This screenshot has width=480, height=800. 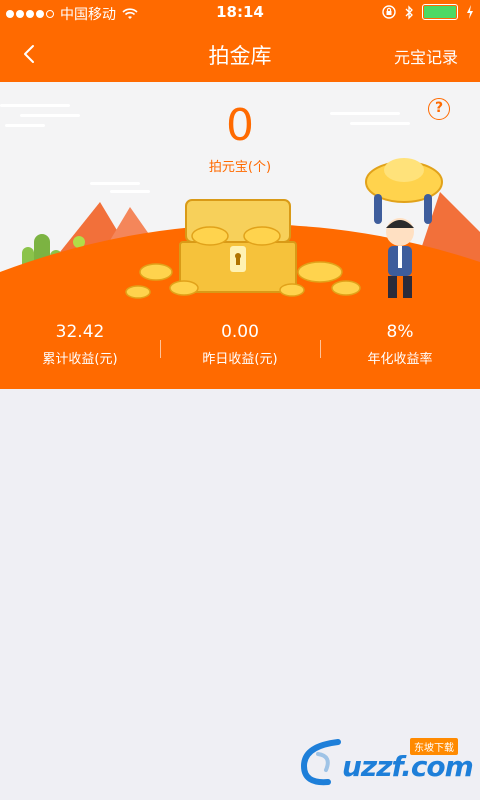 I want to click on stat-value: 32.42, so click(x=80, y=332).